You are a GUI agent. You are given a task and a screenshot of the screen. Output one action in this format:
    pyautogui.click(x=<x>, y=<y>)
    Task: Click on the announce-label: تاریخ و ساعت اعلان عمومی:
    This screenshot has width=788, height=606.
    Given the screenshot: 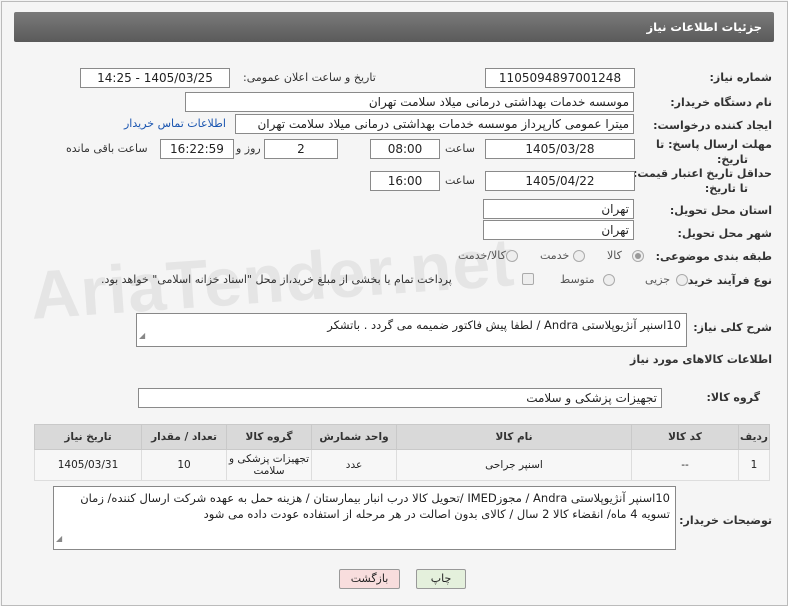 What is the action you would take?
    pyautogui.click(x=309, y=77)
    